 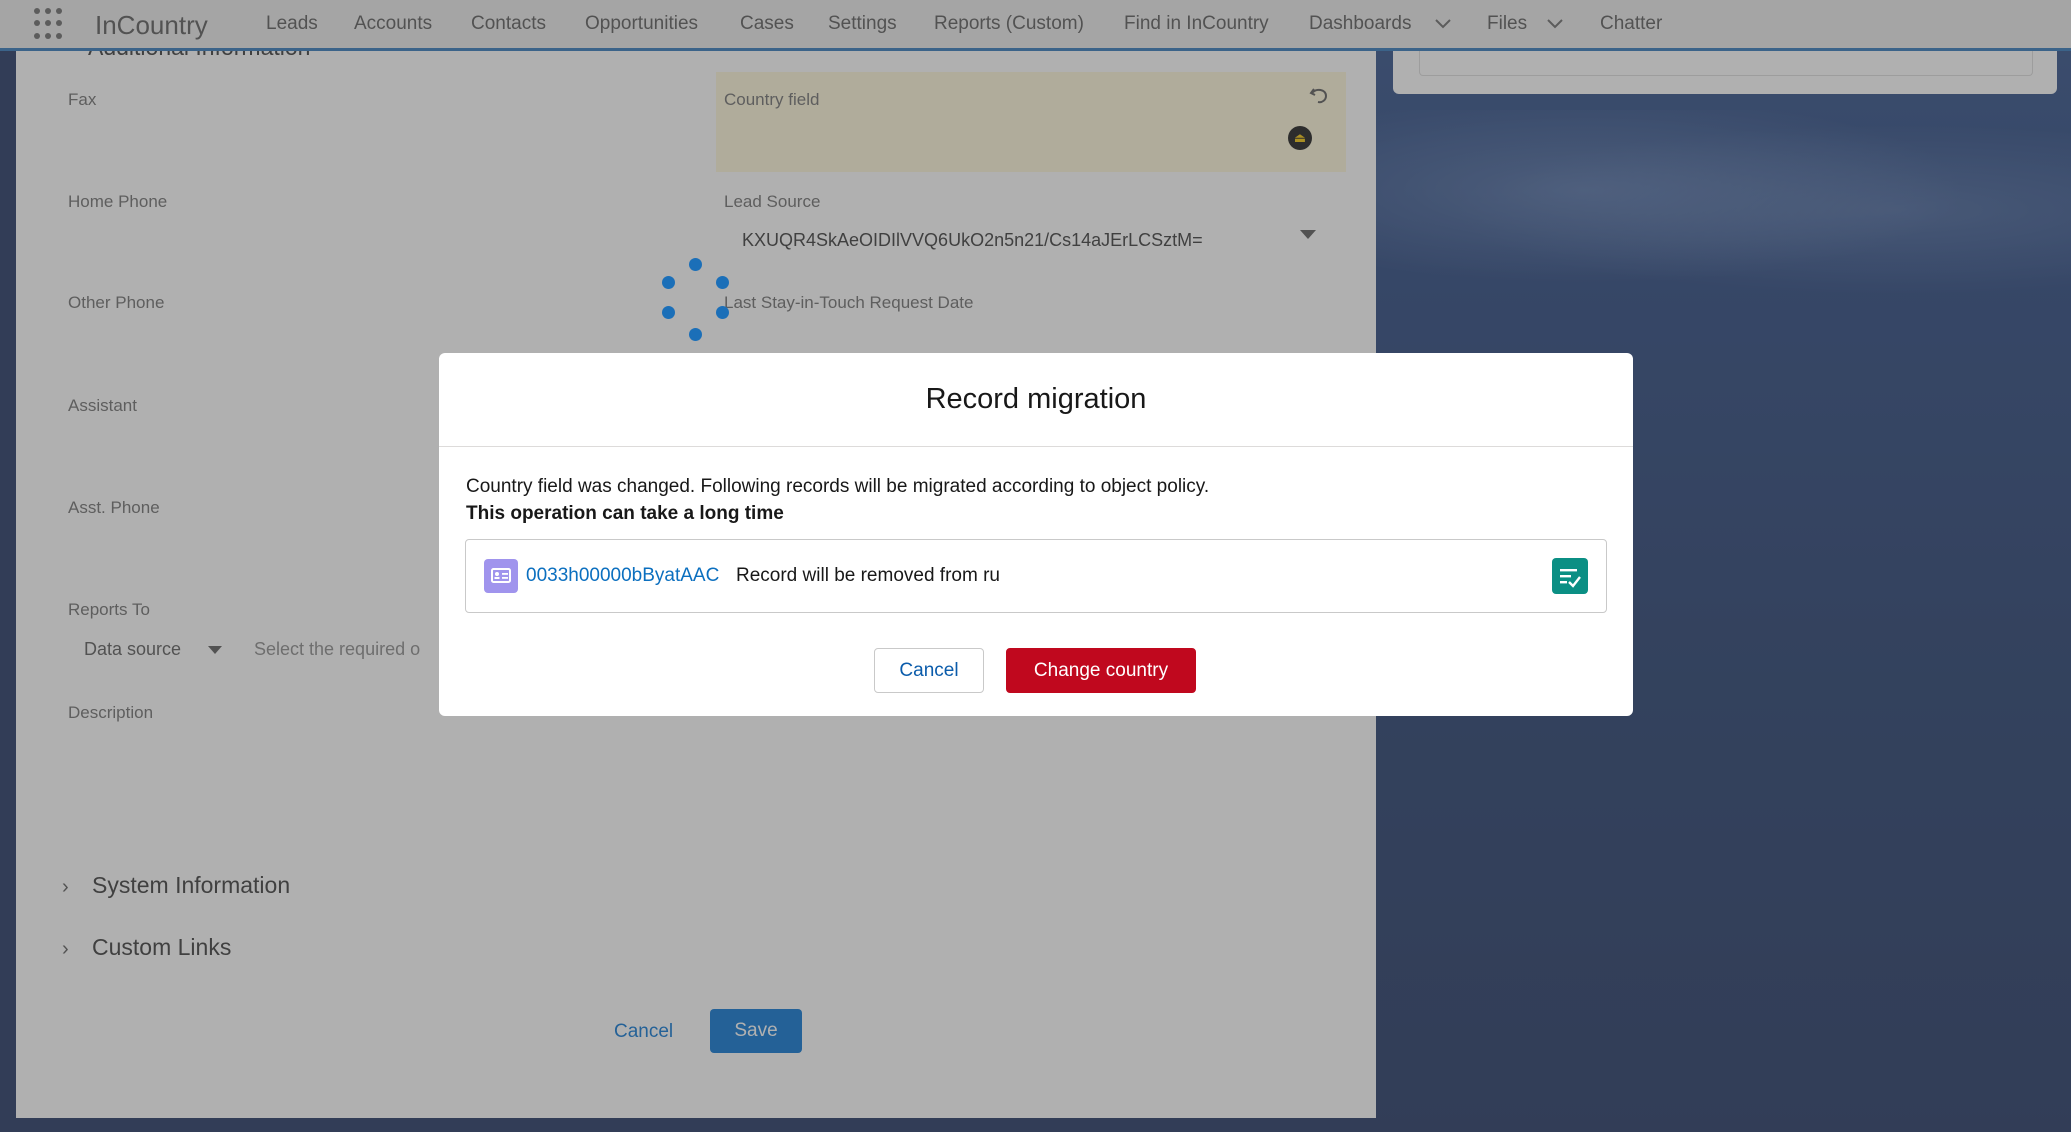 I want to click on migration-status-icon, so click(x=1570, y=576).